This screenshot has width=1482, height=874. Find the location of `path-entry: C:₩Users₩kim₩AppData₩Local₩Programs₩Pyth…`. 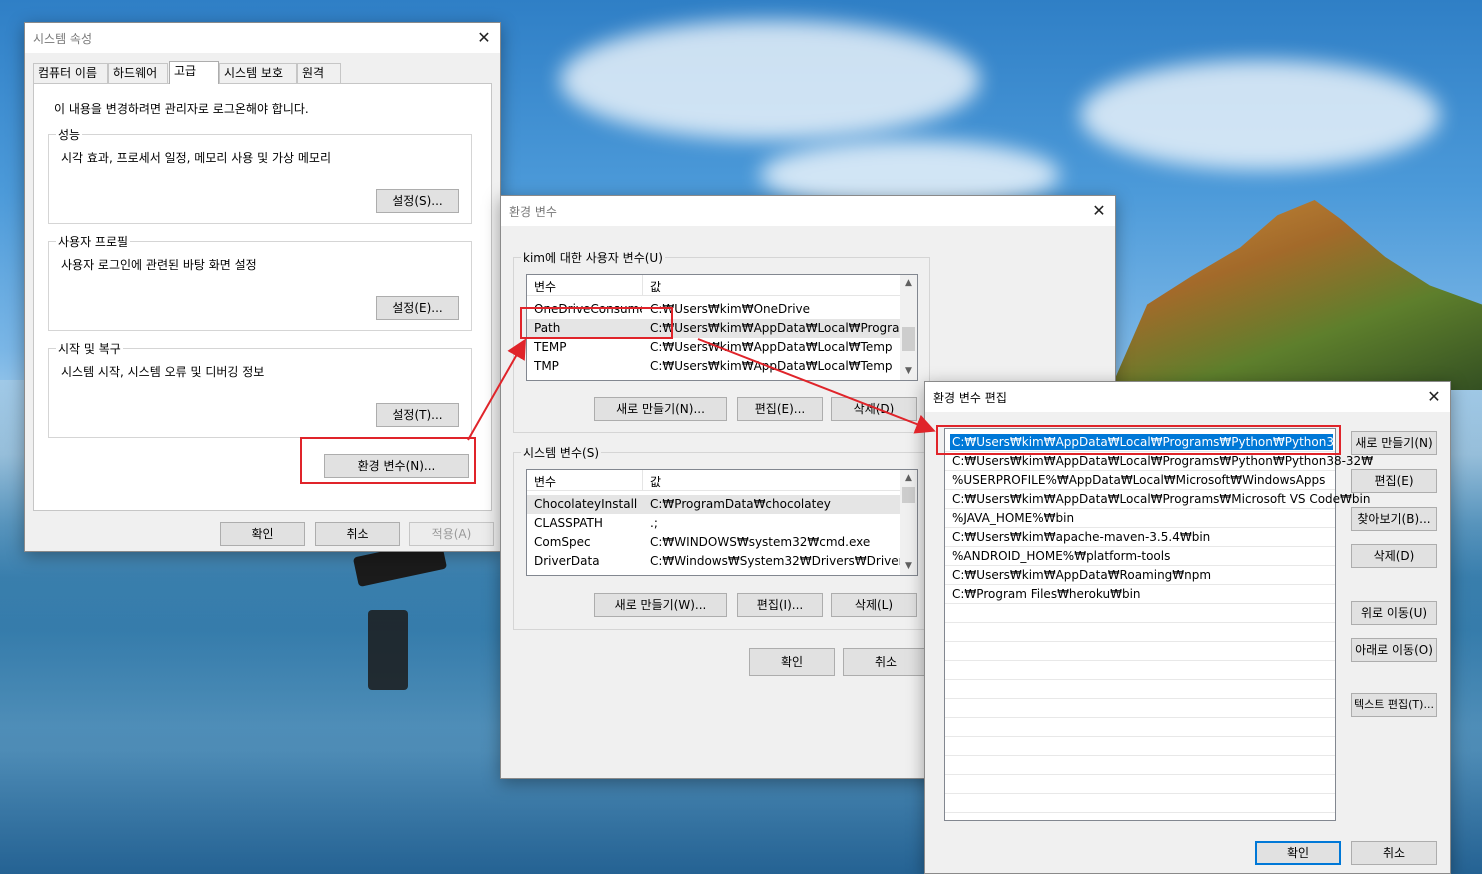

path-entry: C:₩Users₩kim₩AppData₩Local₩Programs₩Pyth… is located at coordinates (1159, 461).